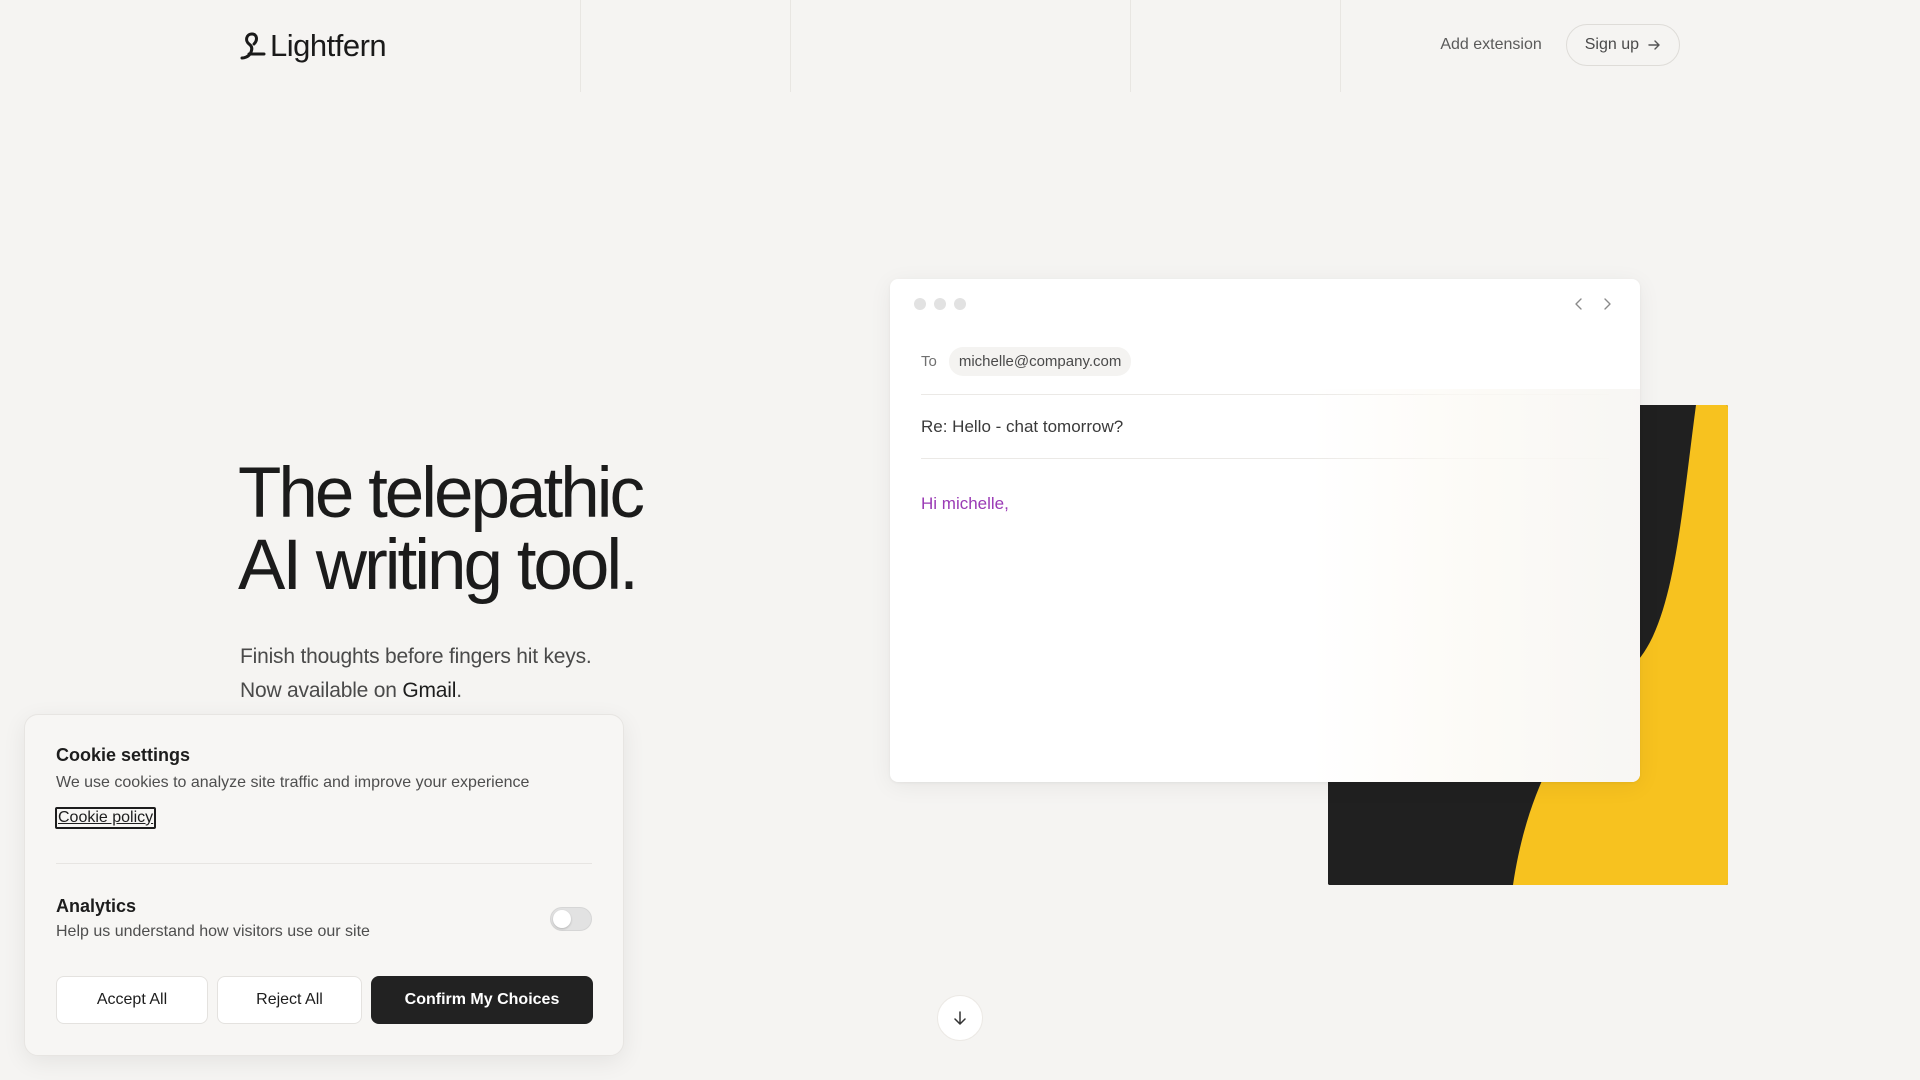  What do you see at coordinates (1022, 426) in the screenshot?
I see `email-subject: Re: Hello - chat tomorrow?` at bounding box center [1022, 426].